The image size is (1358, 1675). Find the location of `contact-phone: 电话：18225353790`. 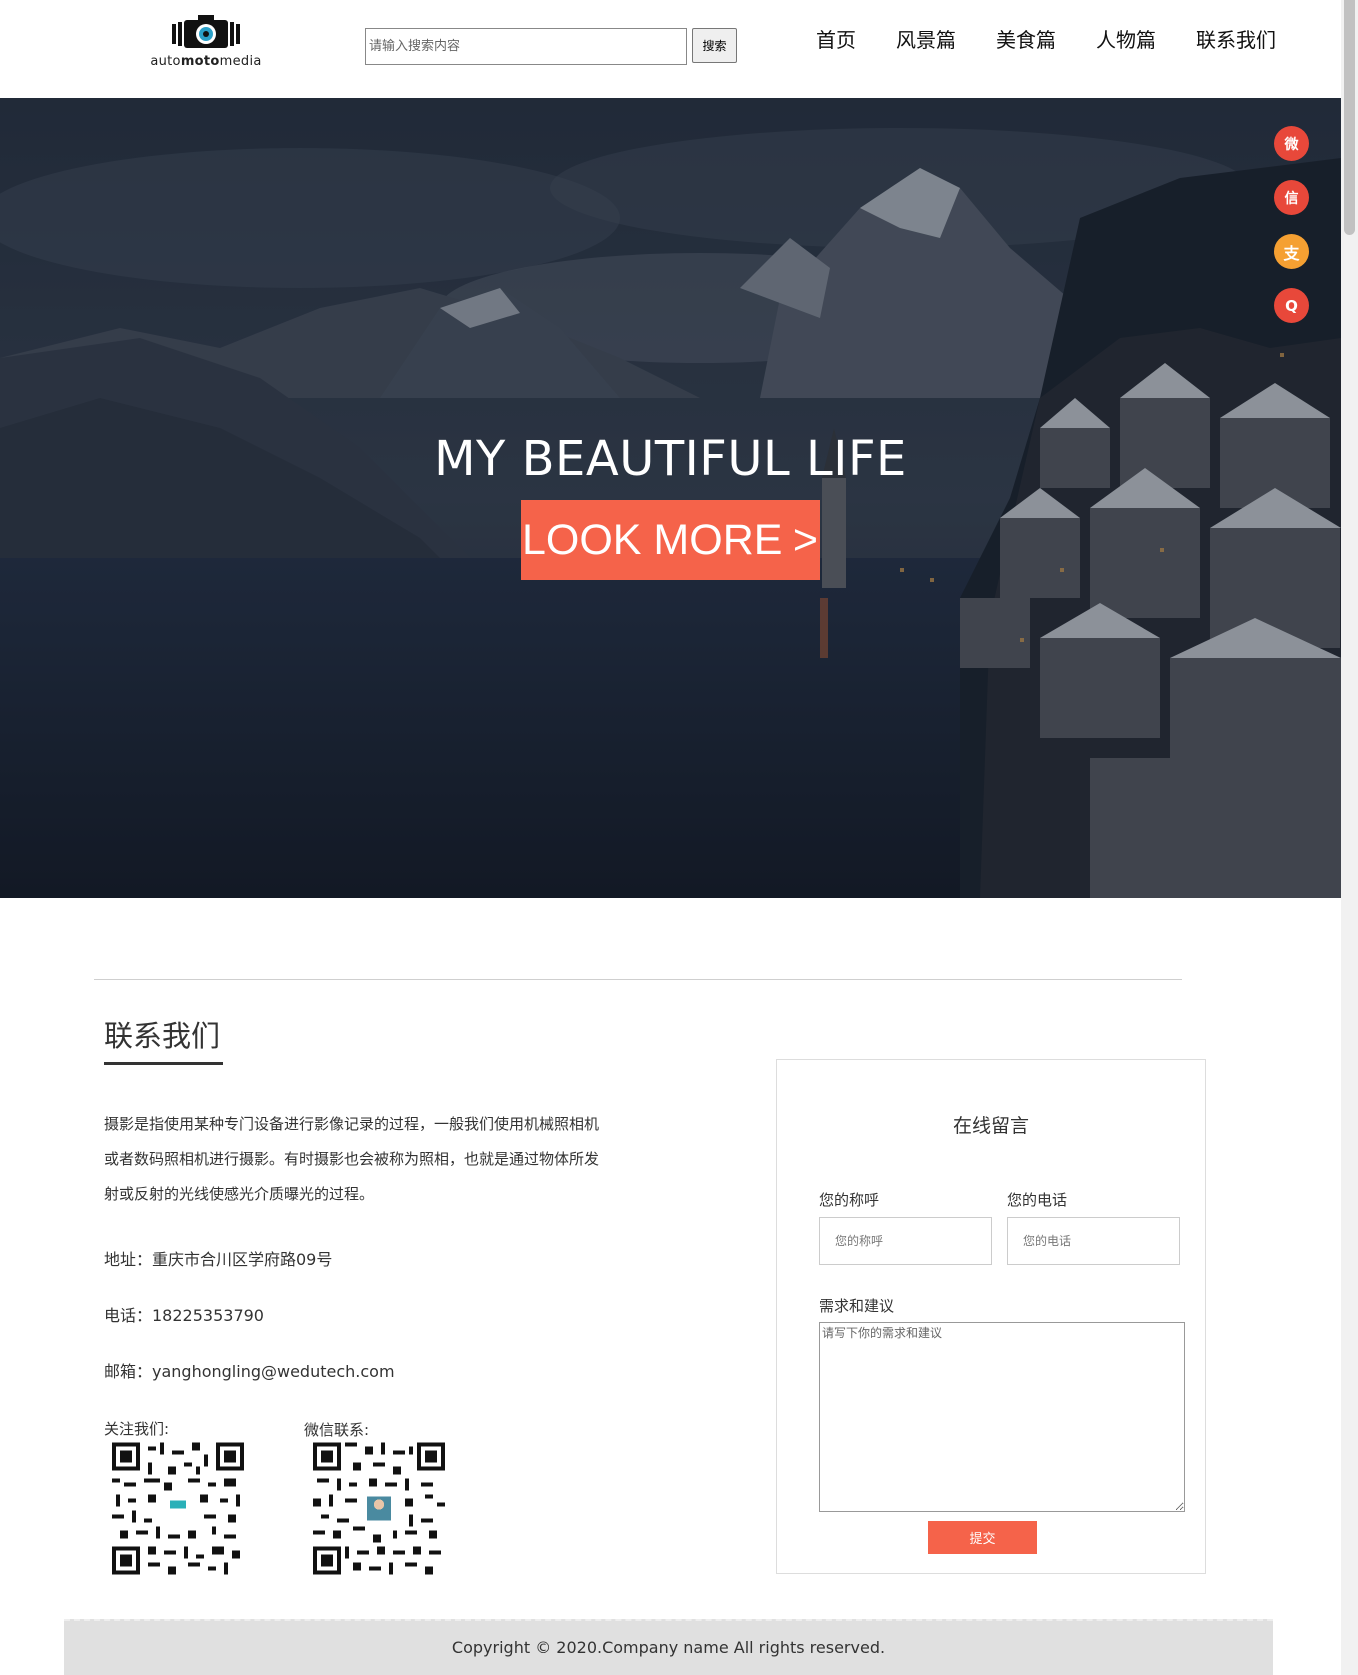

contact-phone: 电话：18225353790 is located at coordinates (184, 1315).